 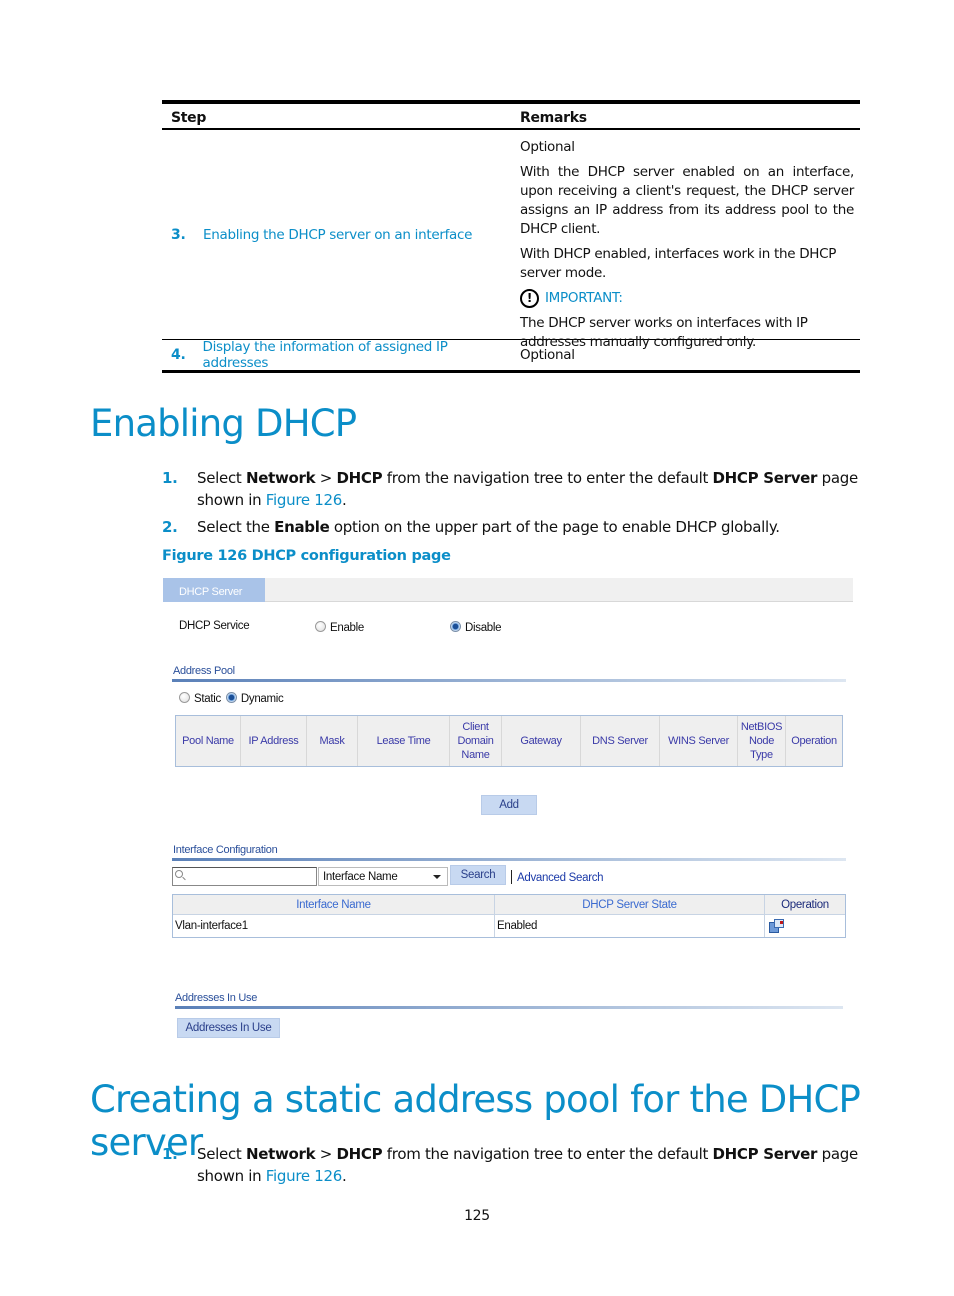 What do you see at coordinates (529, 298) in the screenshot?
I see `important-icon: !` at bounding box center [529, 298].